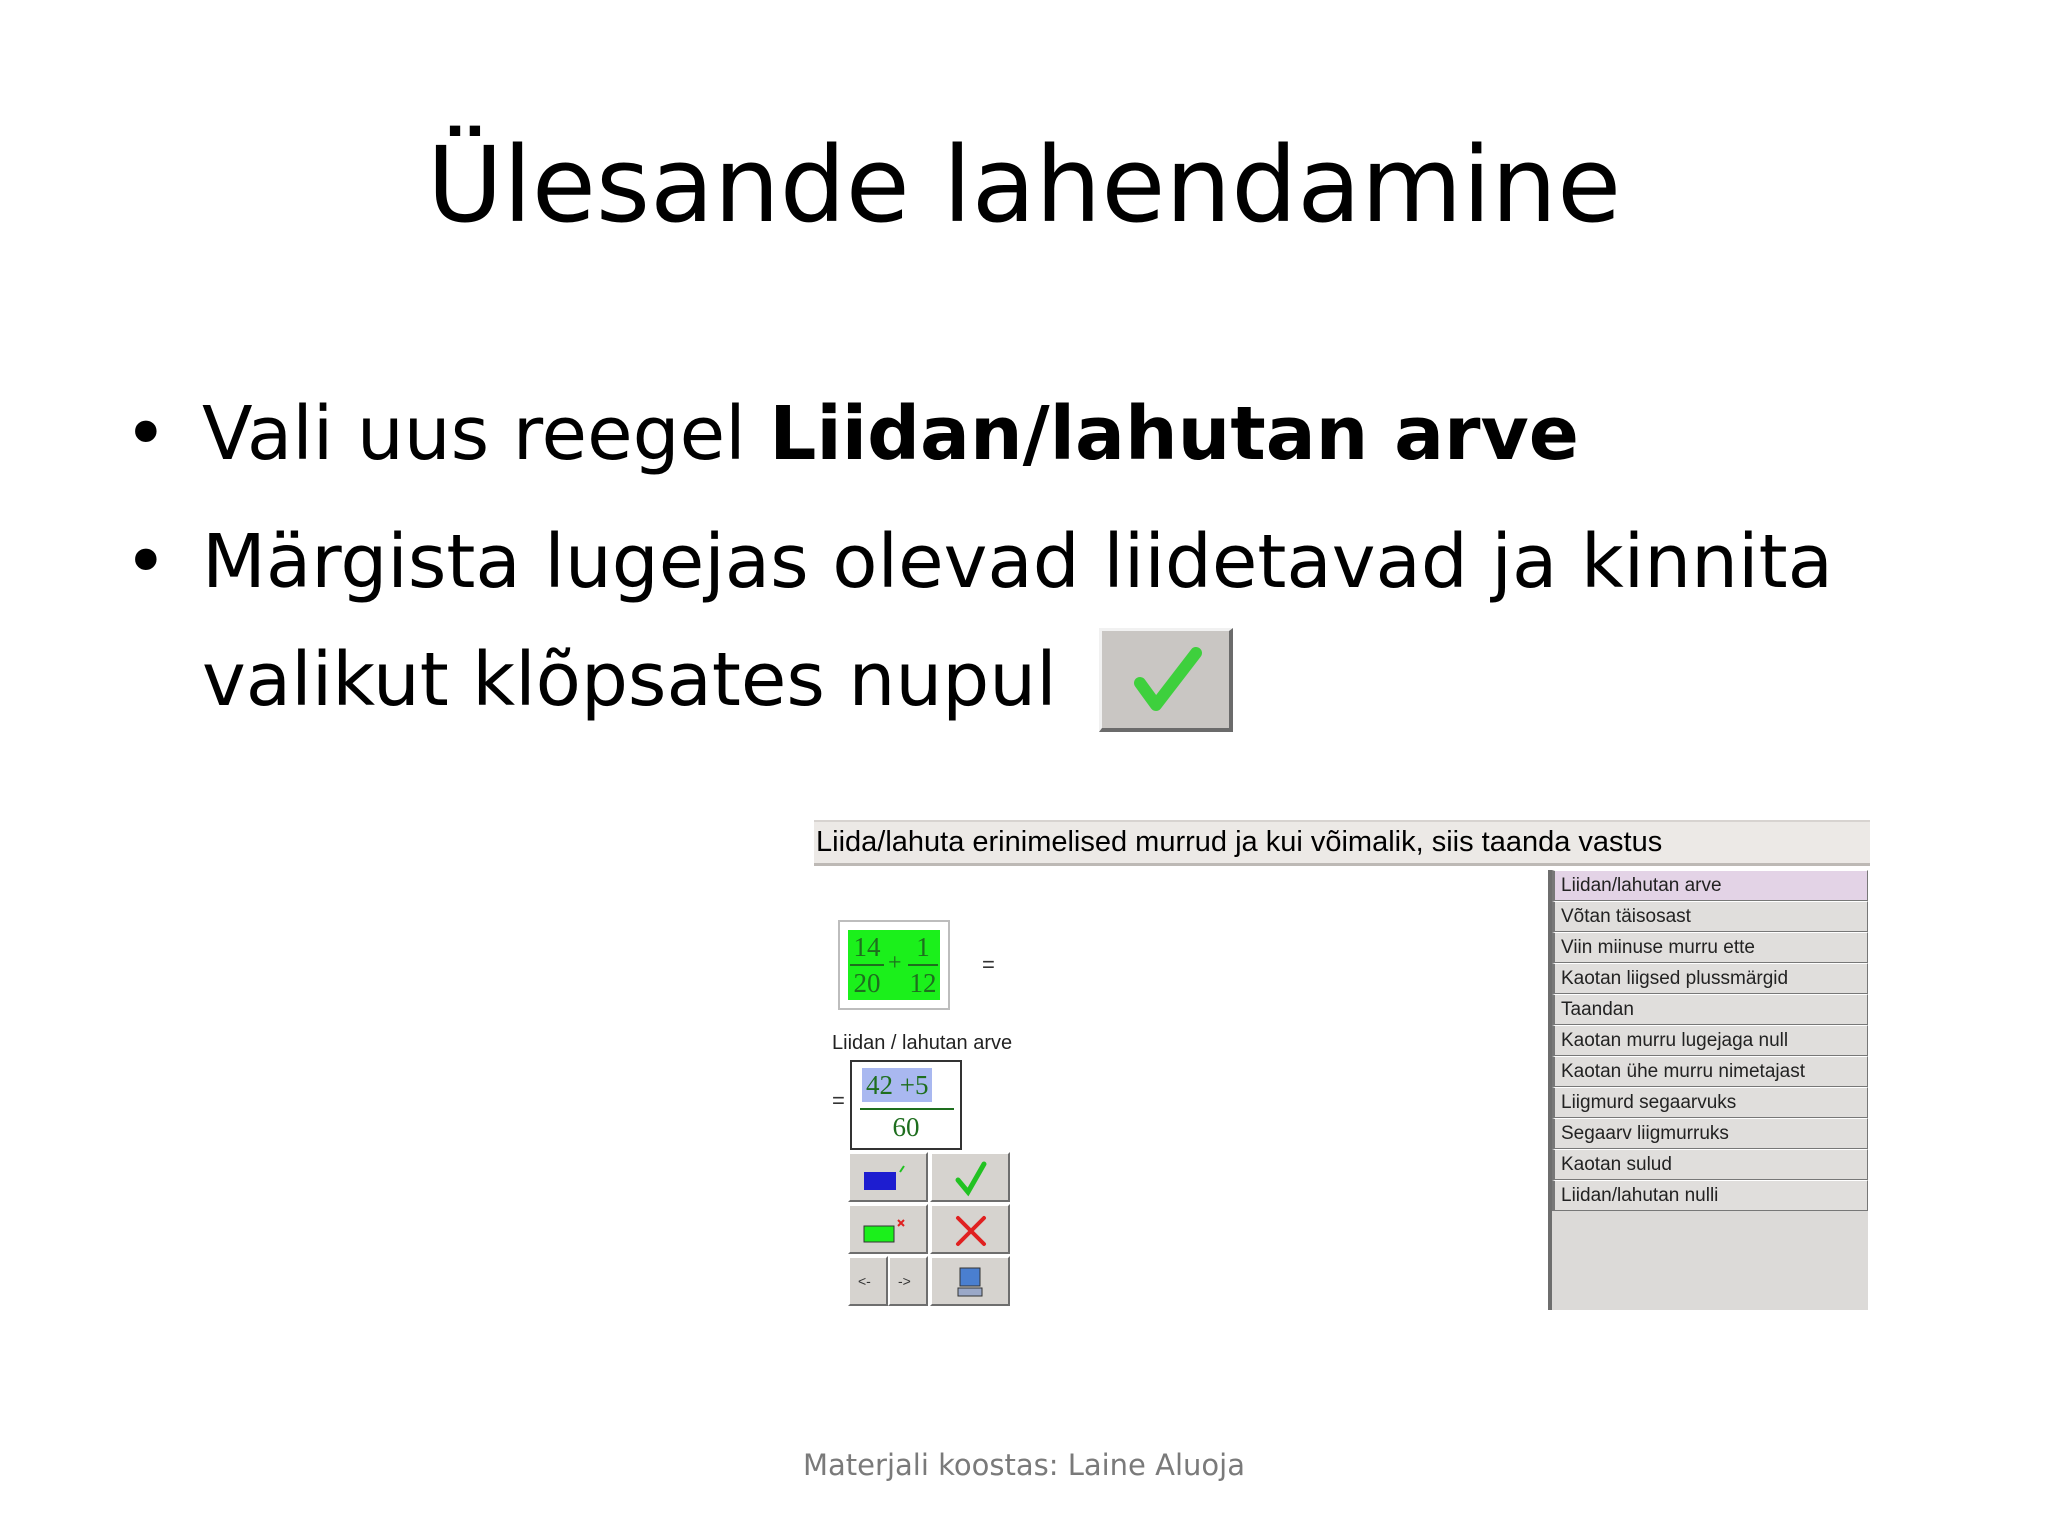  Describe the element at coordinates (906, 1105) in the screenshot. I see `answer-box: 42 +5 60` at that location.